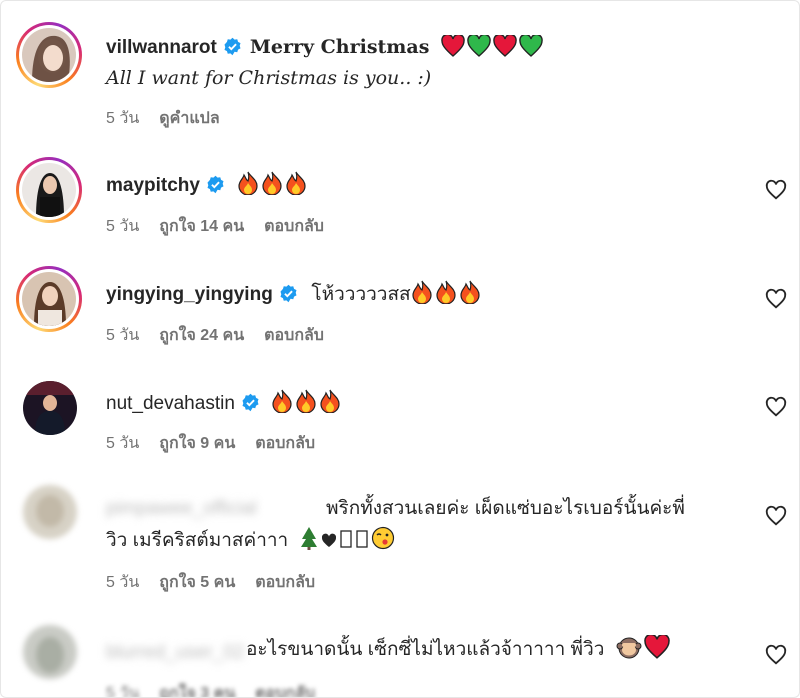 This screenshot has height=698, width=800. Describe the element at coordinates (216, 509) in the screenshot. I see `username-link: pimpawee_official` at that location.